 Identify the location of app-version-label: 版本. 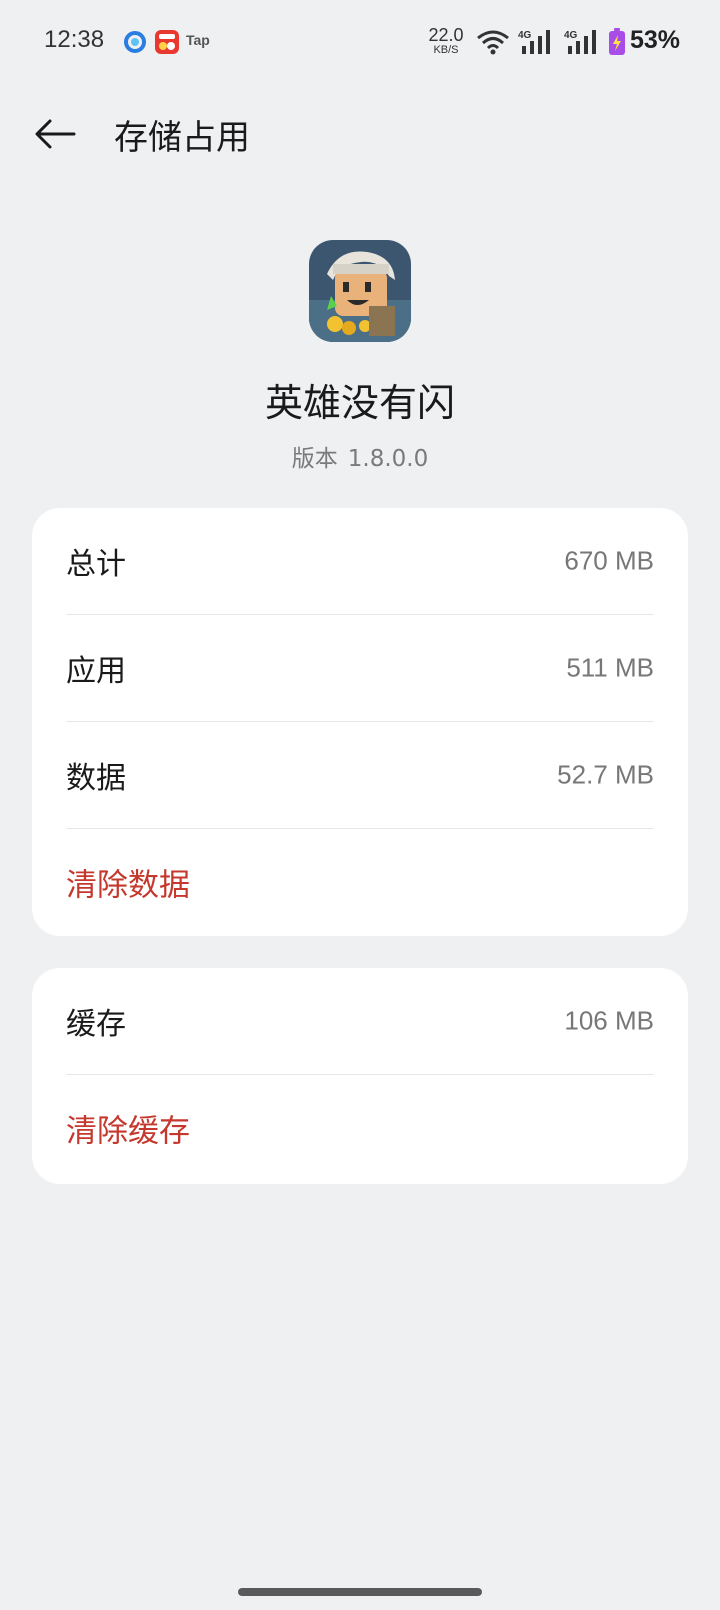
(314, 459).